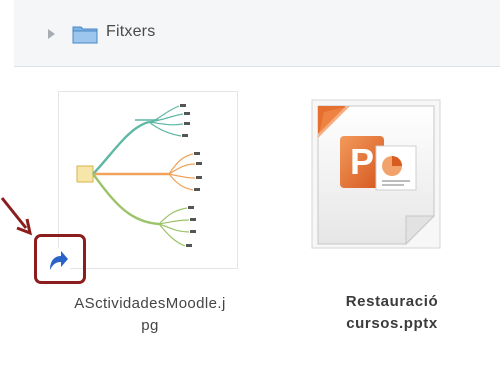 The image size is (500, 365). What do you see at coordinates (362, 161) in the screenshot?
I see `svg-text: P` at bounding box center [362, 161].